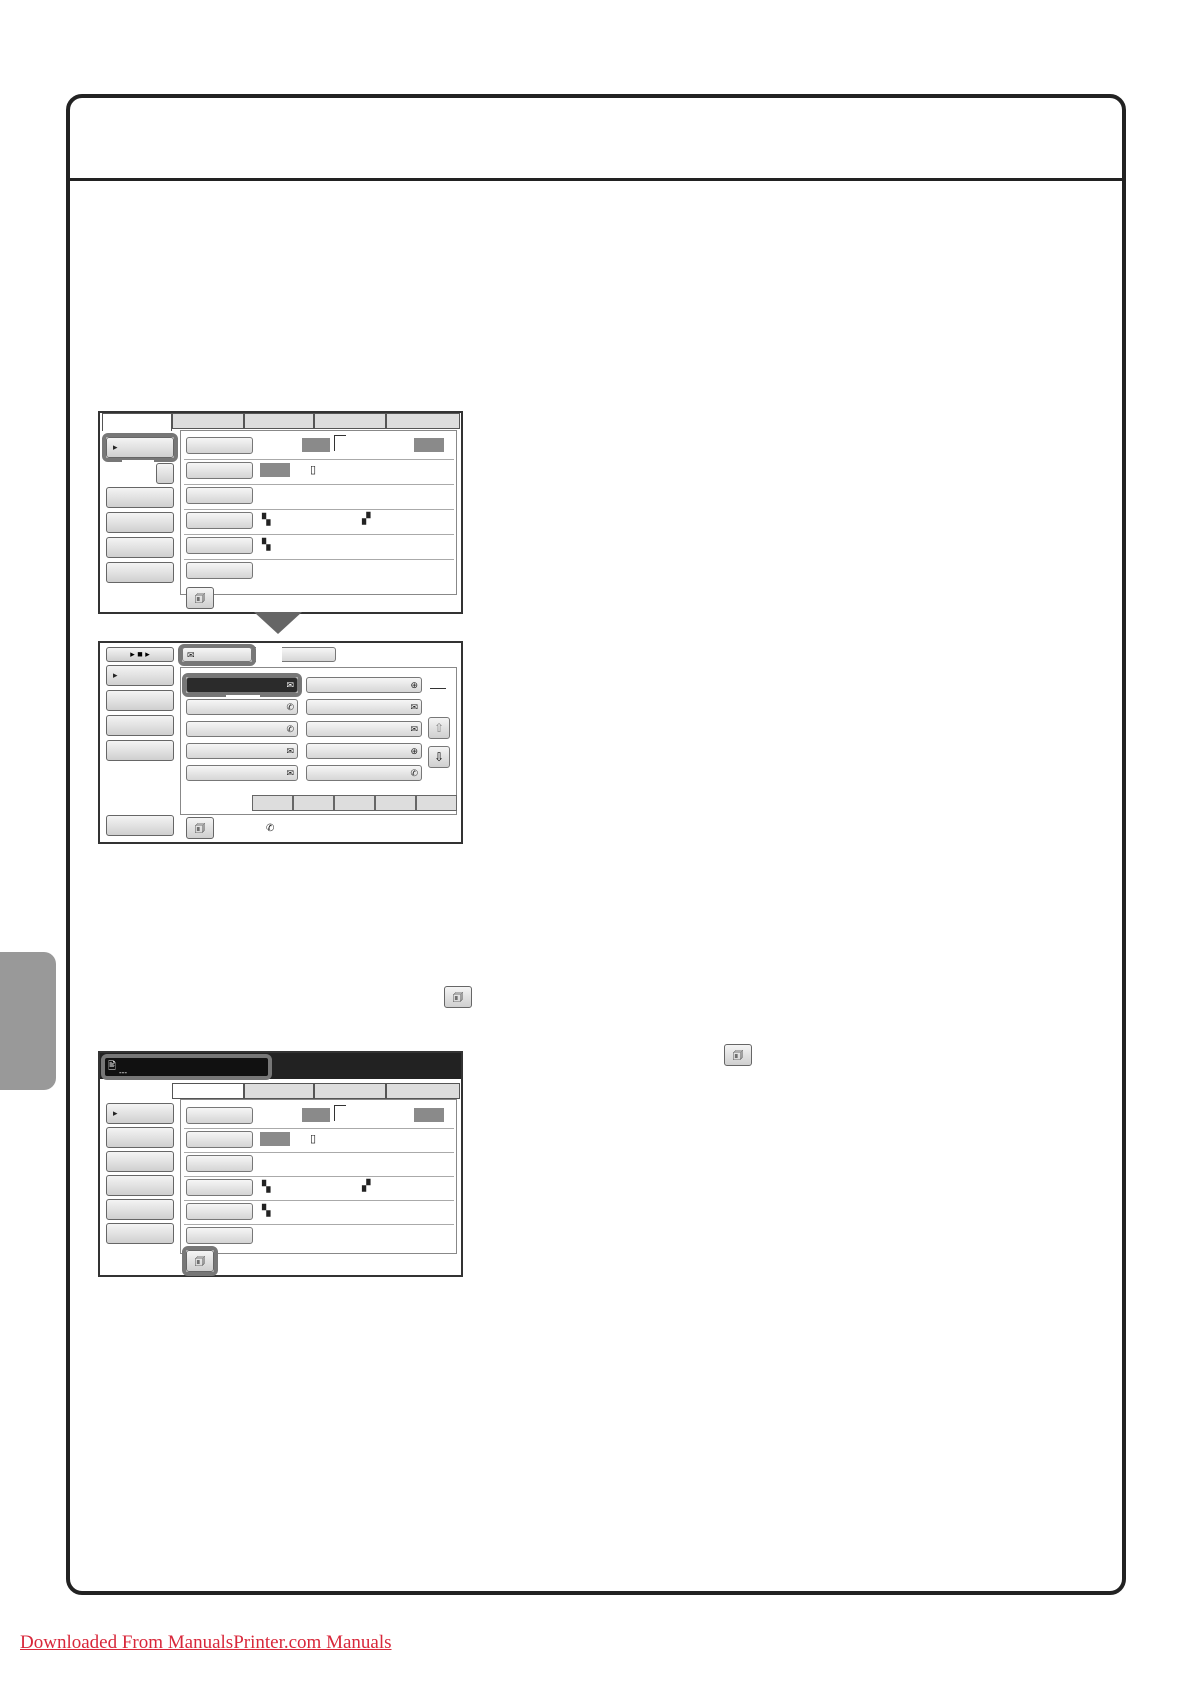 The image size is (1190, 1684). I want to click on scroll-up-button: ⇧, so click(439, 728).